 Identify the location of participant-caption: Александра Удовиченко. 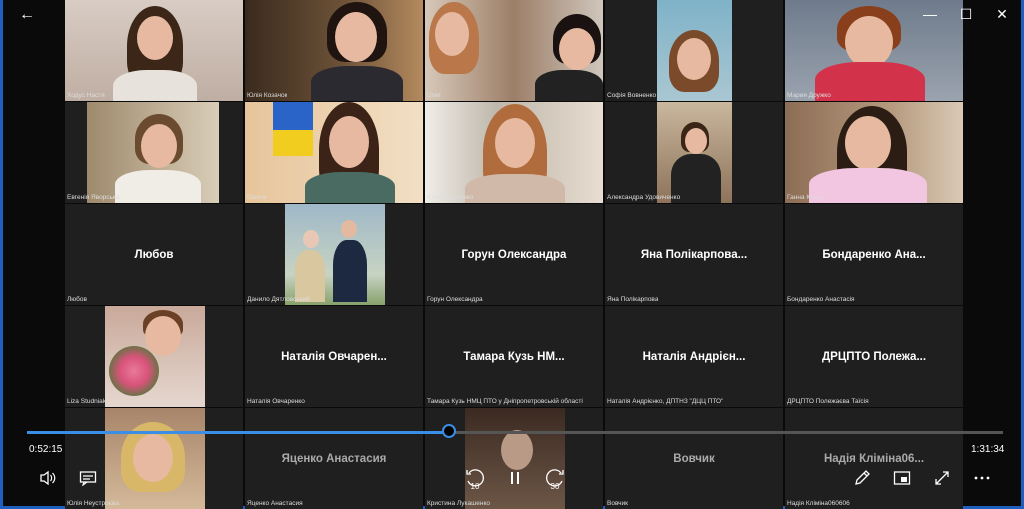
(644, 197).